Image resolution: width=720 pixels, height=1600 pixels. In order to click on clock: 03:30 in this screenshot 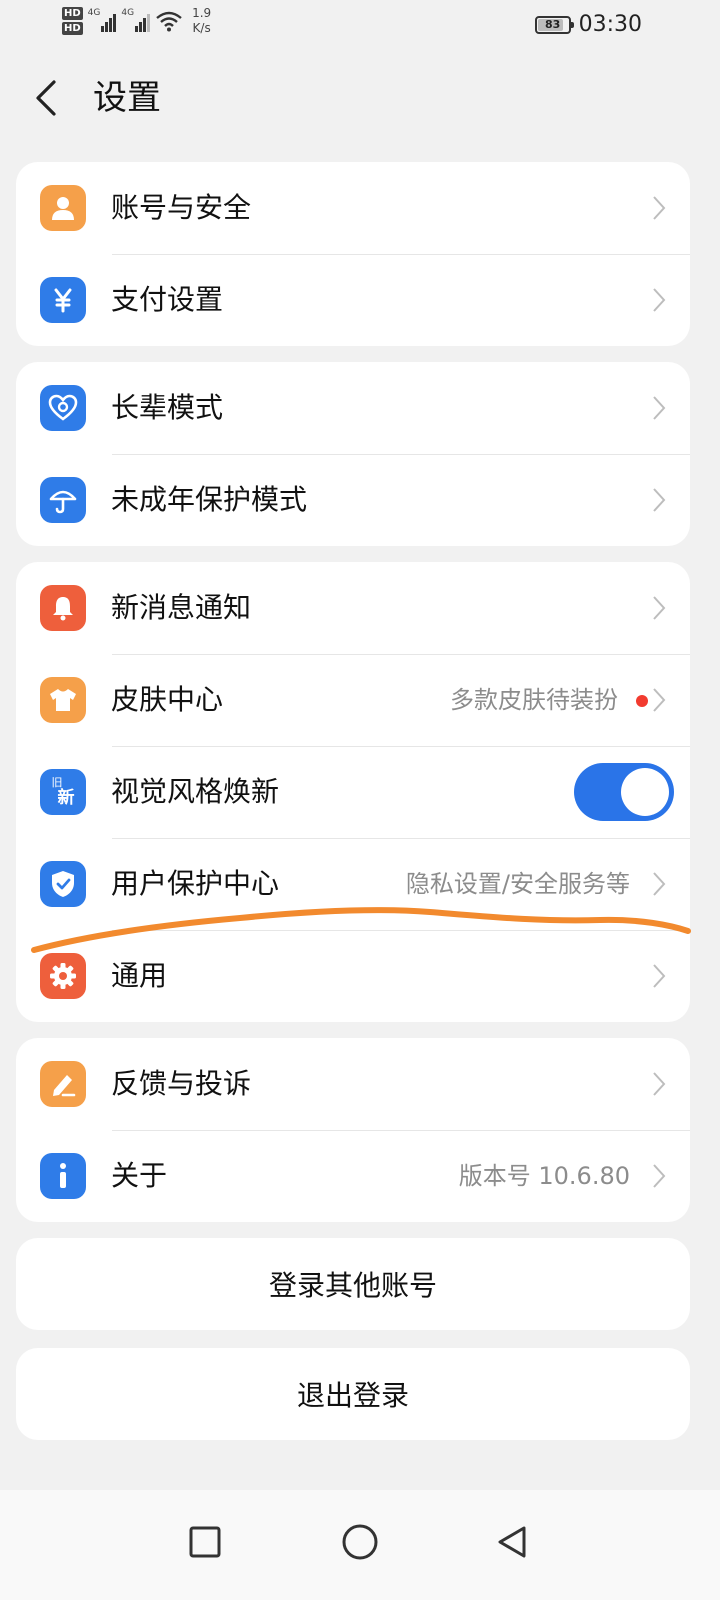, I will do `click(610, 24)`.